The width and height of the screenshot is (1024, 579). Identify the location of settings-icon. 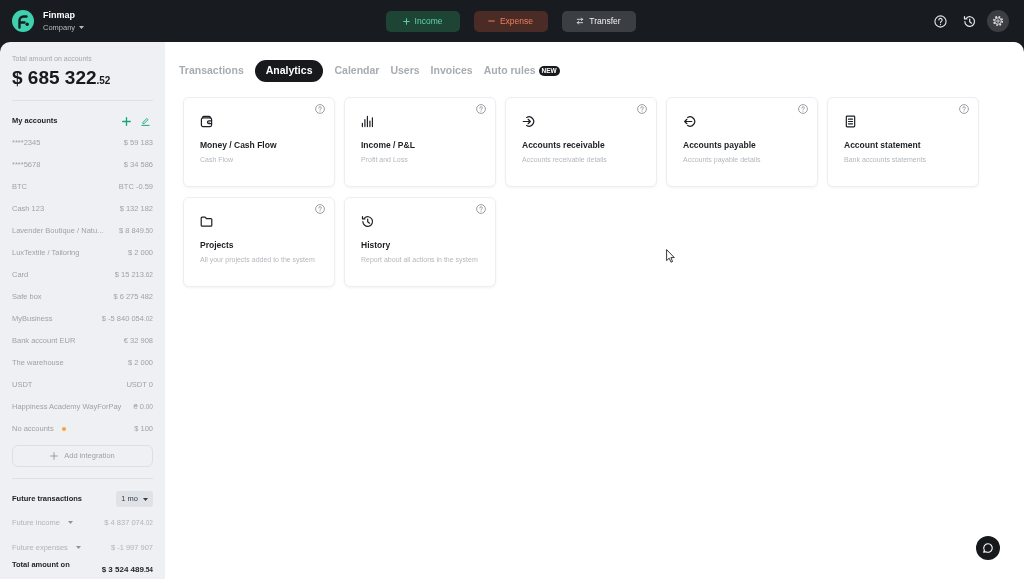
(998, 21).